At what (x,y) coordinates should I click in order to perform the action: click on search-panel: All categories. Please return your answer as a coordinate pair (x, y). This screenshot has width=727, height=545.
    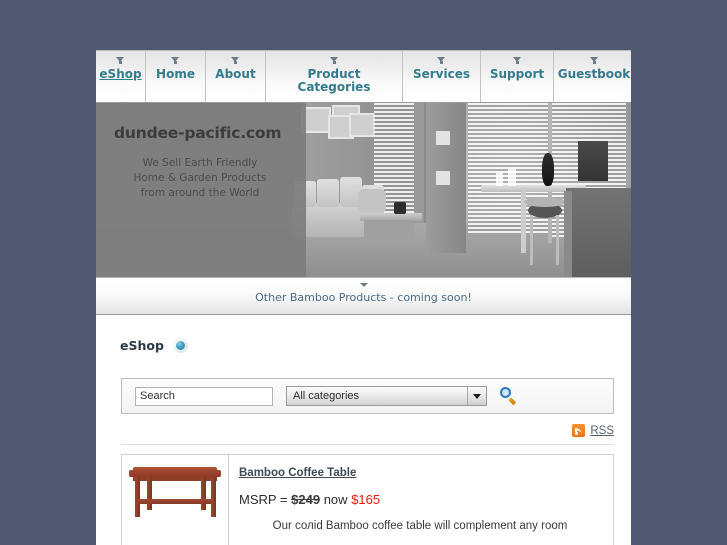
    Looking at the image, I should click on (367, 396).